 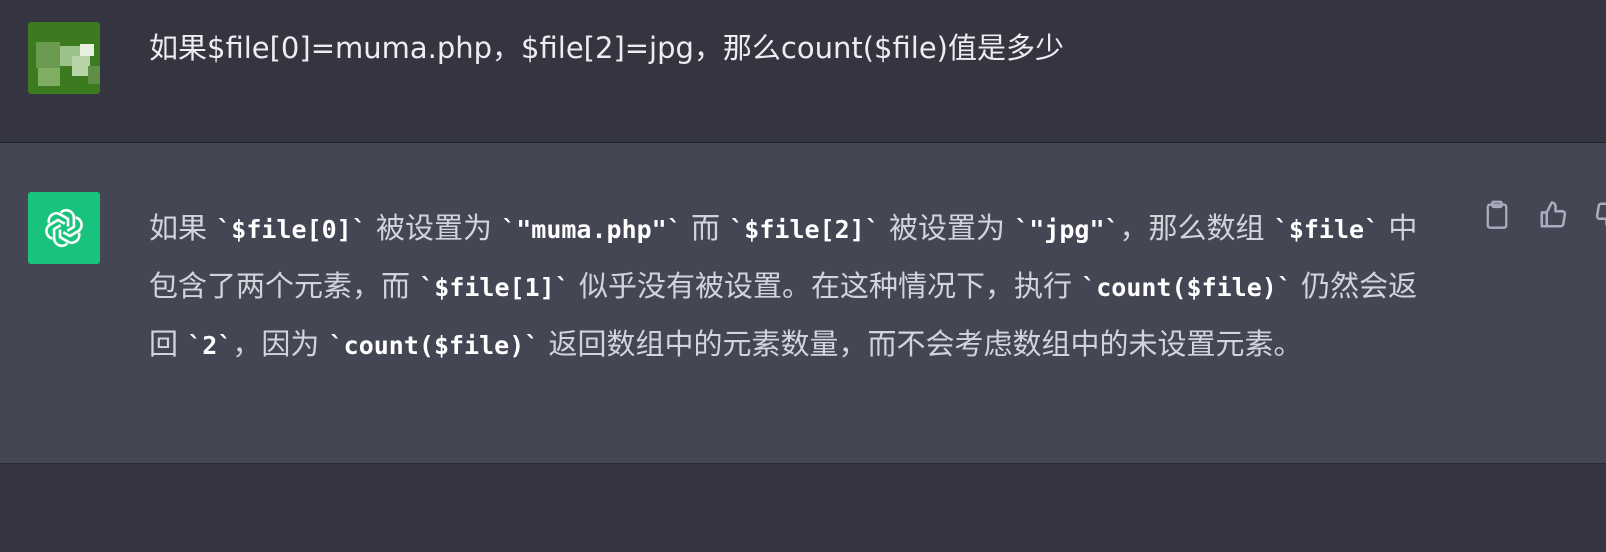 I want to click on user-avatar-icon, so click(x=64, y=58).